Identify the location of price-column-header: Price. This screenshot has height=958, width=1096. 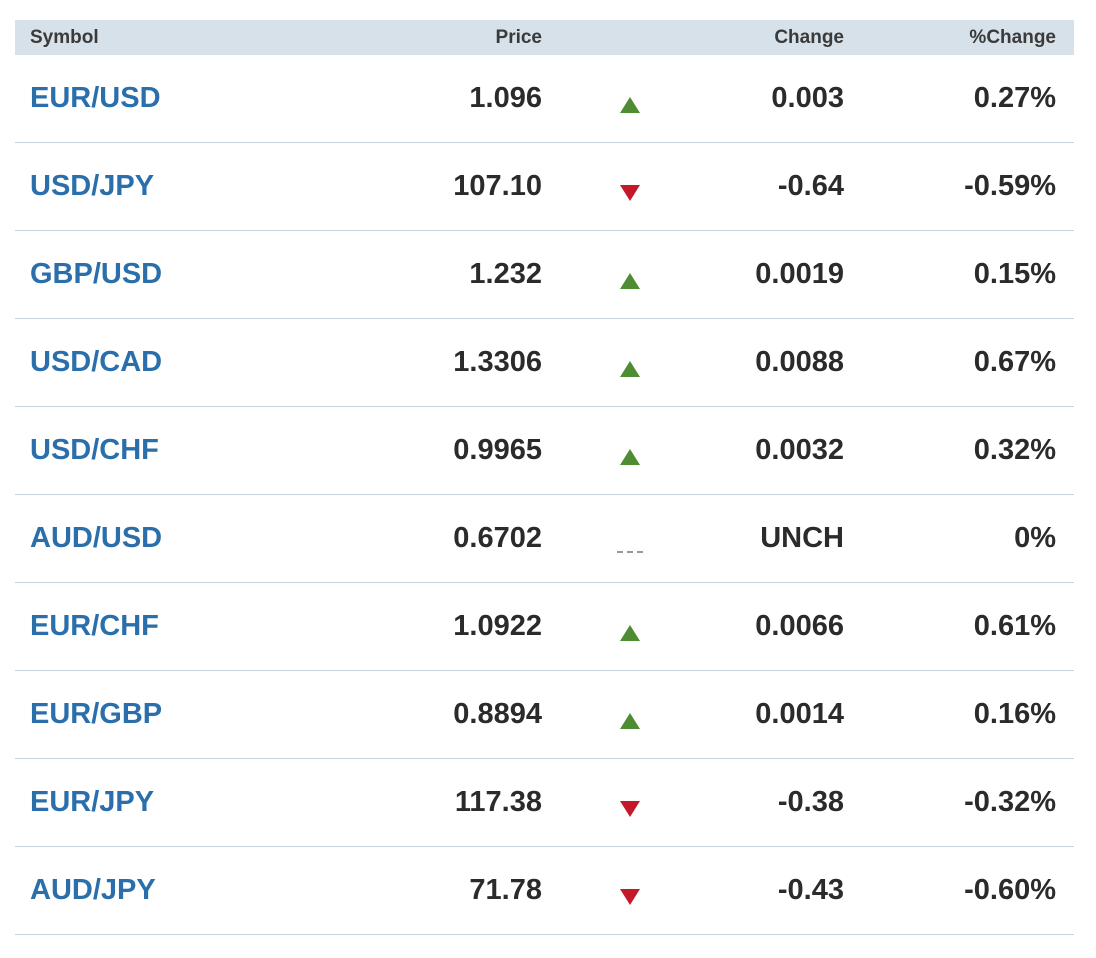
(408, 38).